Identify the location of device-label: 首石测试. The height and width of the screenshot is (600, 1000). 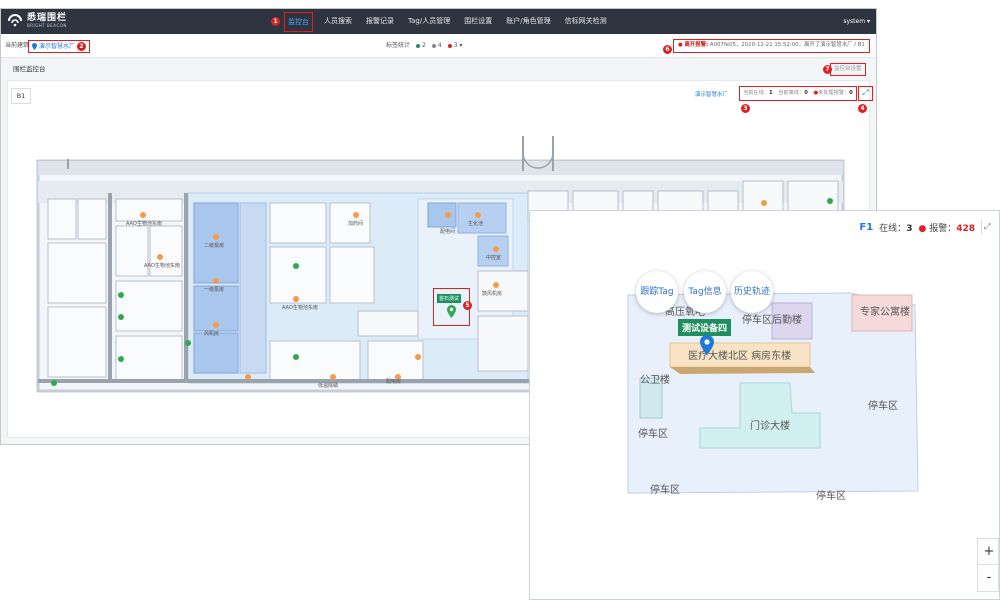
(449, 298).